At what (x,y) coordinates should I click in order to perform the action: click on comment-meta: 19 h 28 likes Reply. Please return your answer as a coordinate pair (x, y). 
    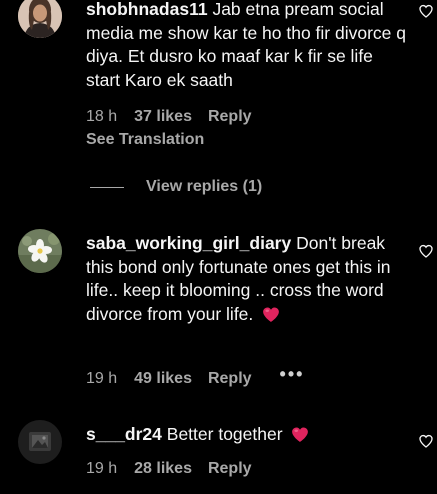
    Looking at the image, I should click on (169, 469).